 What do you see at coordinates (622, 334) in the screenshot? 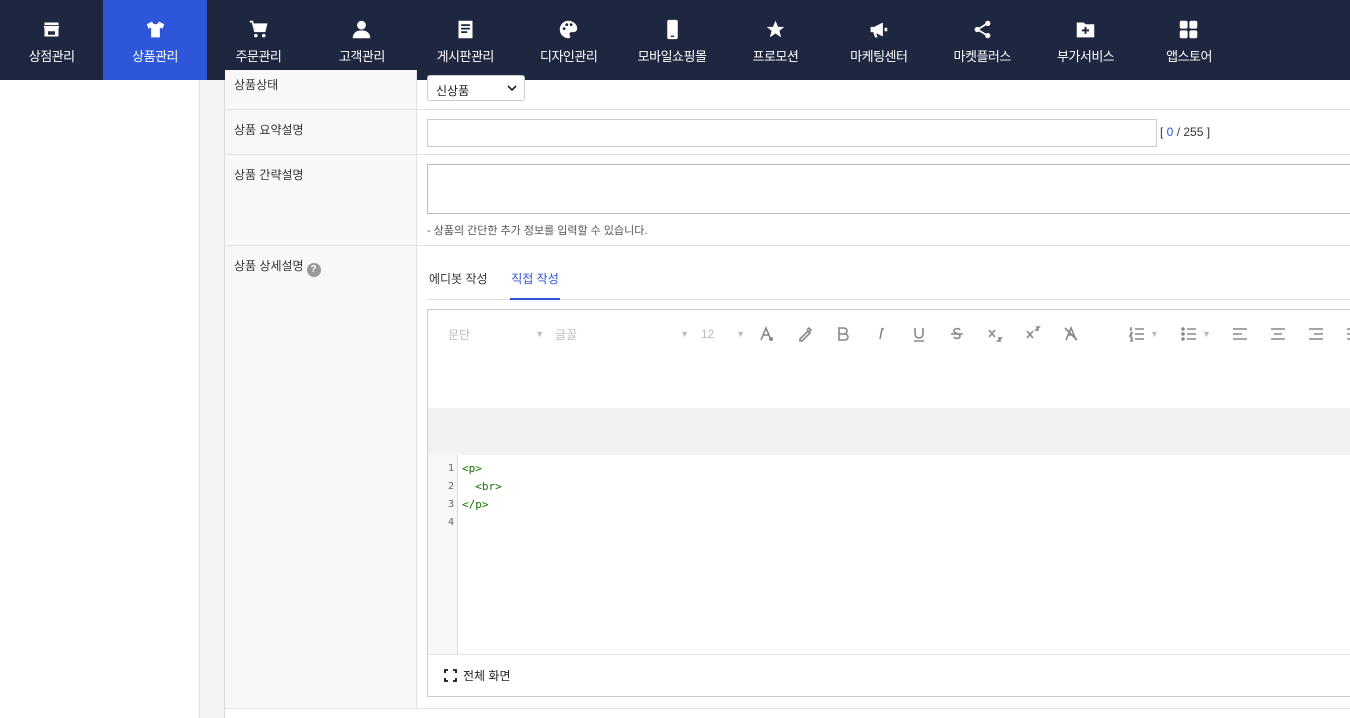
I see `font-select: 글꼴 ▼` at bounding box center [622, 334].